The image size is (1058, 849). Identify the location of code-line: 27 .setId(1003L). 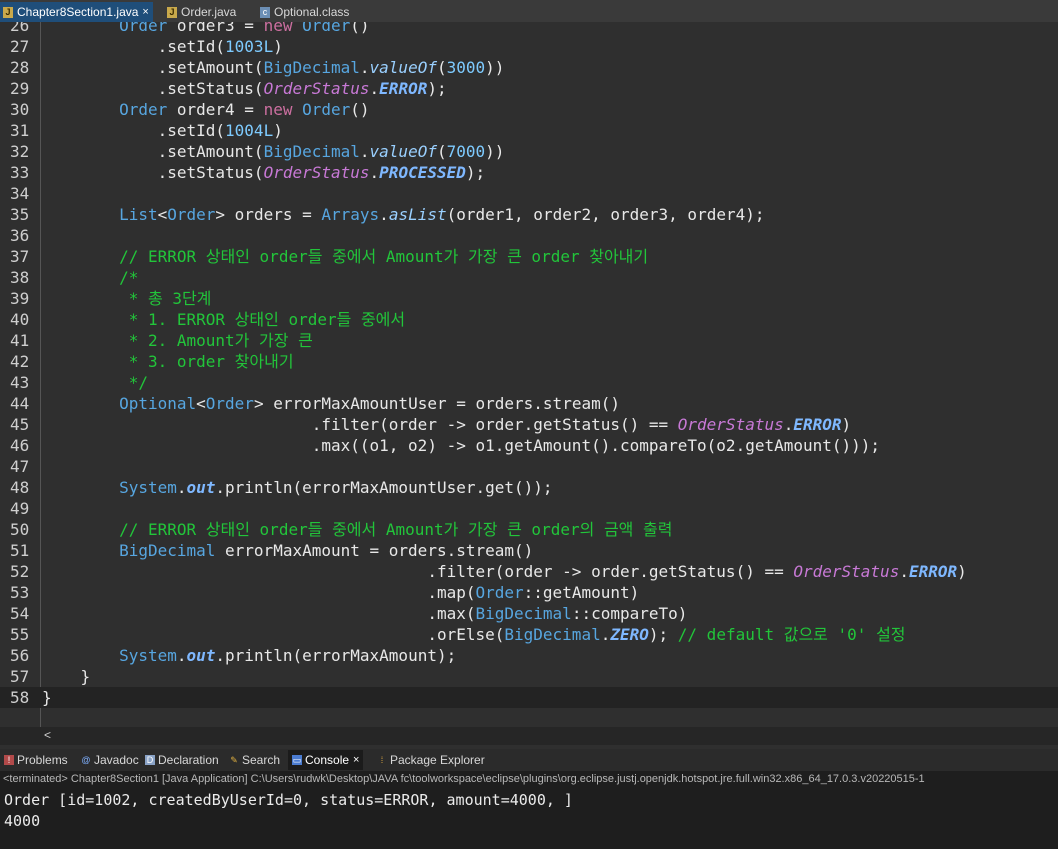
(529, 46).